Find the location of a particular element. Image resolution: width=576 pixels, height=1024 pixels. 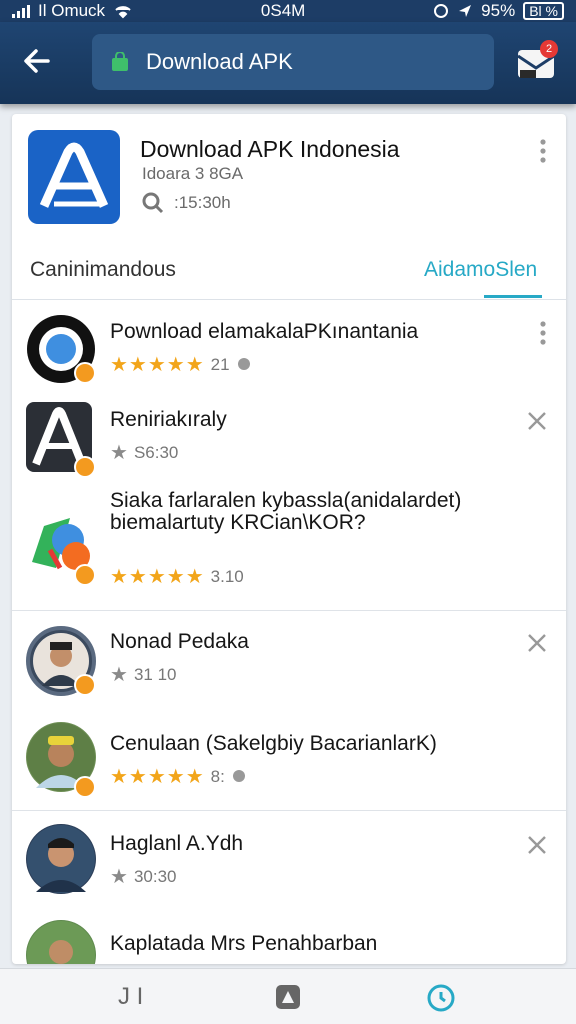

rating-value: 8: is located at coordinates (217, 776).